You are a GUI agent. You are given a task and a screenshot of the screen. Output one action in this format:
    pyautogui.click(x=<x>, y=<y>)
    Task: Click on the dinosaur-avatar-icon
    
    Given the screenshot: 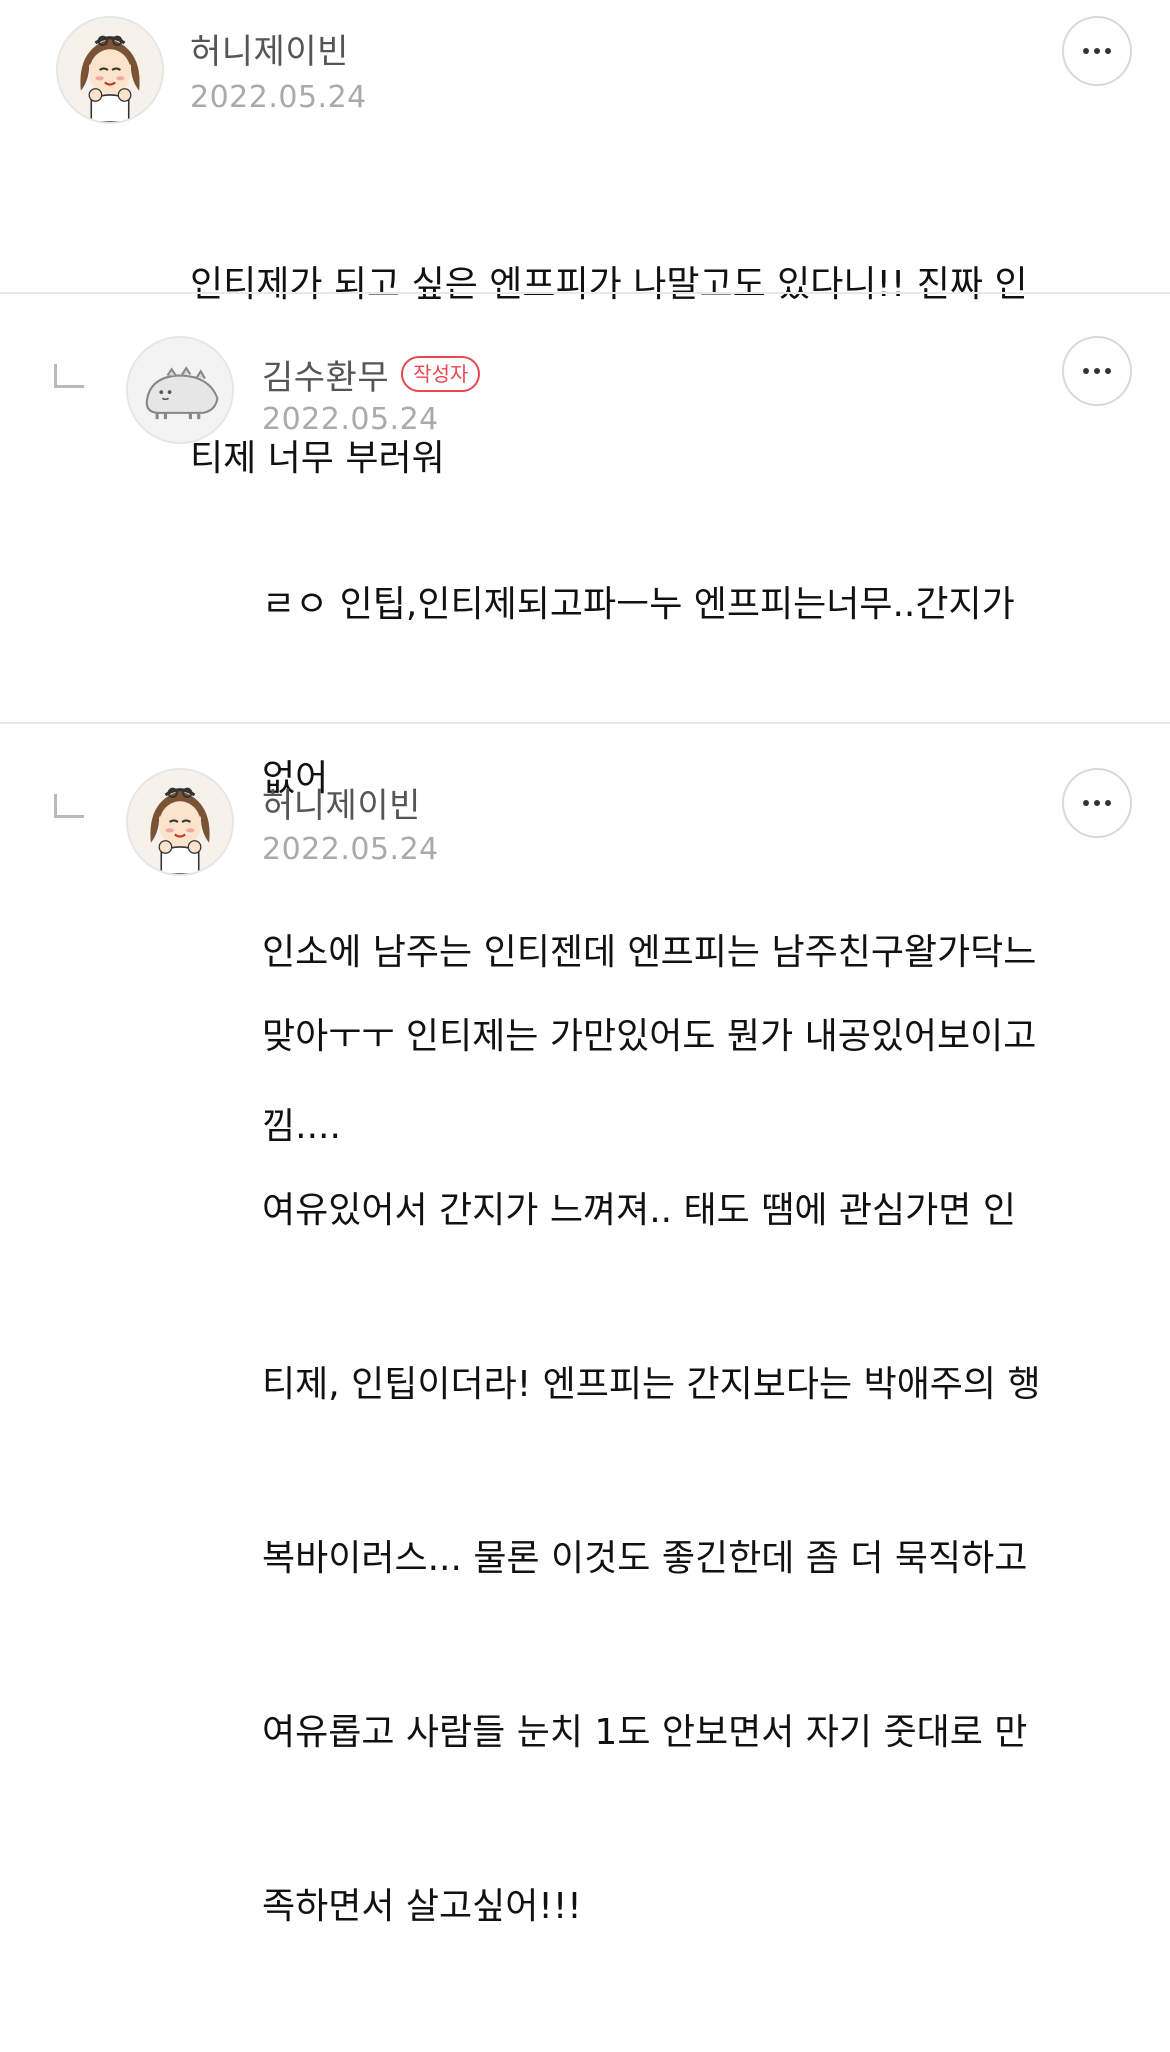 What is the action you would take?
    pyautogui.click(x=180, y=390)
    